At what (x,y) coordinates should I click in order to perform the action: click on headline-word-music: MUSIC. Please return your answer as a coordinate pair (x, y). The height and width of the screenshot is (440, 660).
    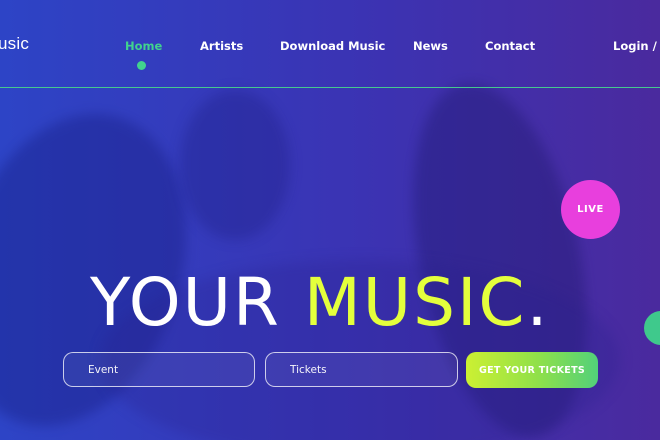
    Looking at the image, I should click on (415, 303).